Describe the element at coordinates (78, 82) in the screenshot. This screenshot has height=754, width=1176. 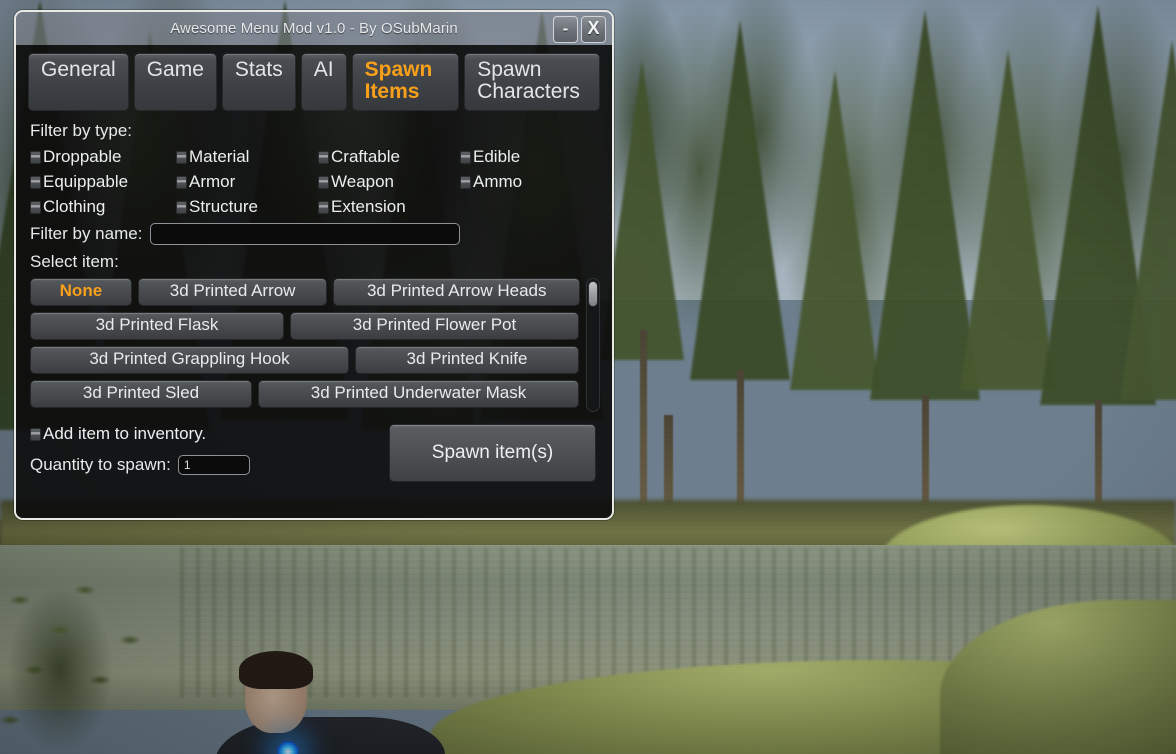
I see `tab-general: General` at that location.